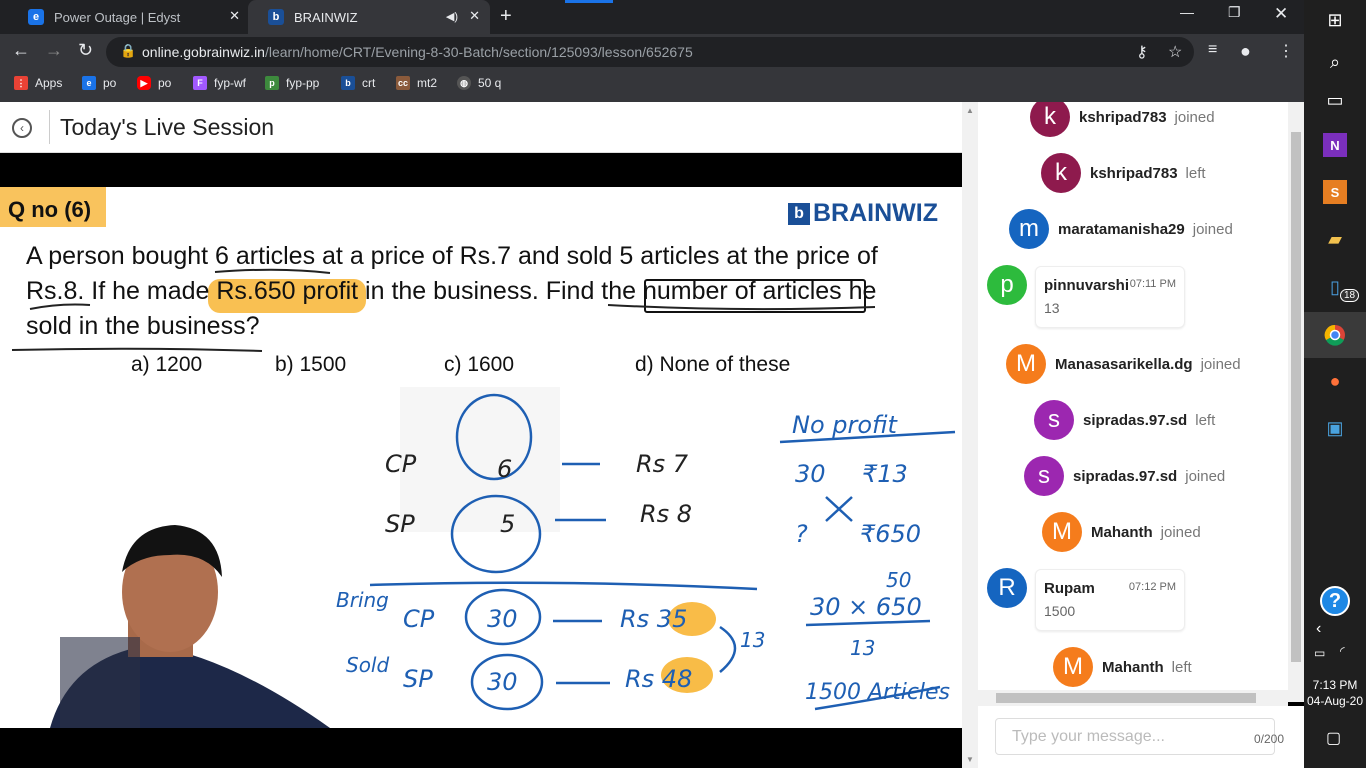 This screenshot has height=768, width=1366. Describe the element at coordinates (326, 17) in the screenshot. I see `tab-title: BRAINWIZ` at that location.